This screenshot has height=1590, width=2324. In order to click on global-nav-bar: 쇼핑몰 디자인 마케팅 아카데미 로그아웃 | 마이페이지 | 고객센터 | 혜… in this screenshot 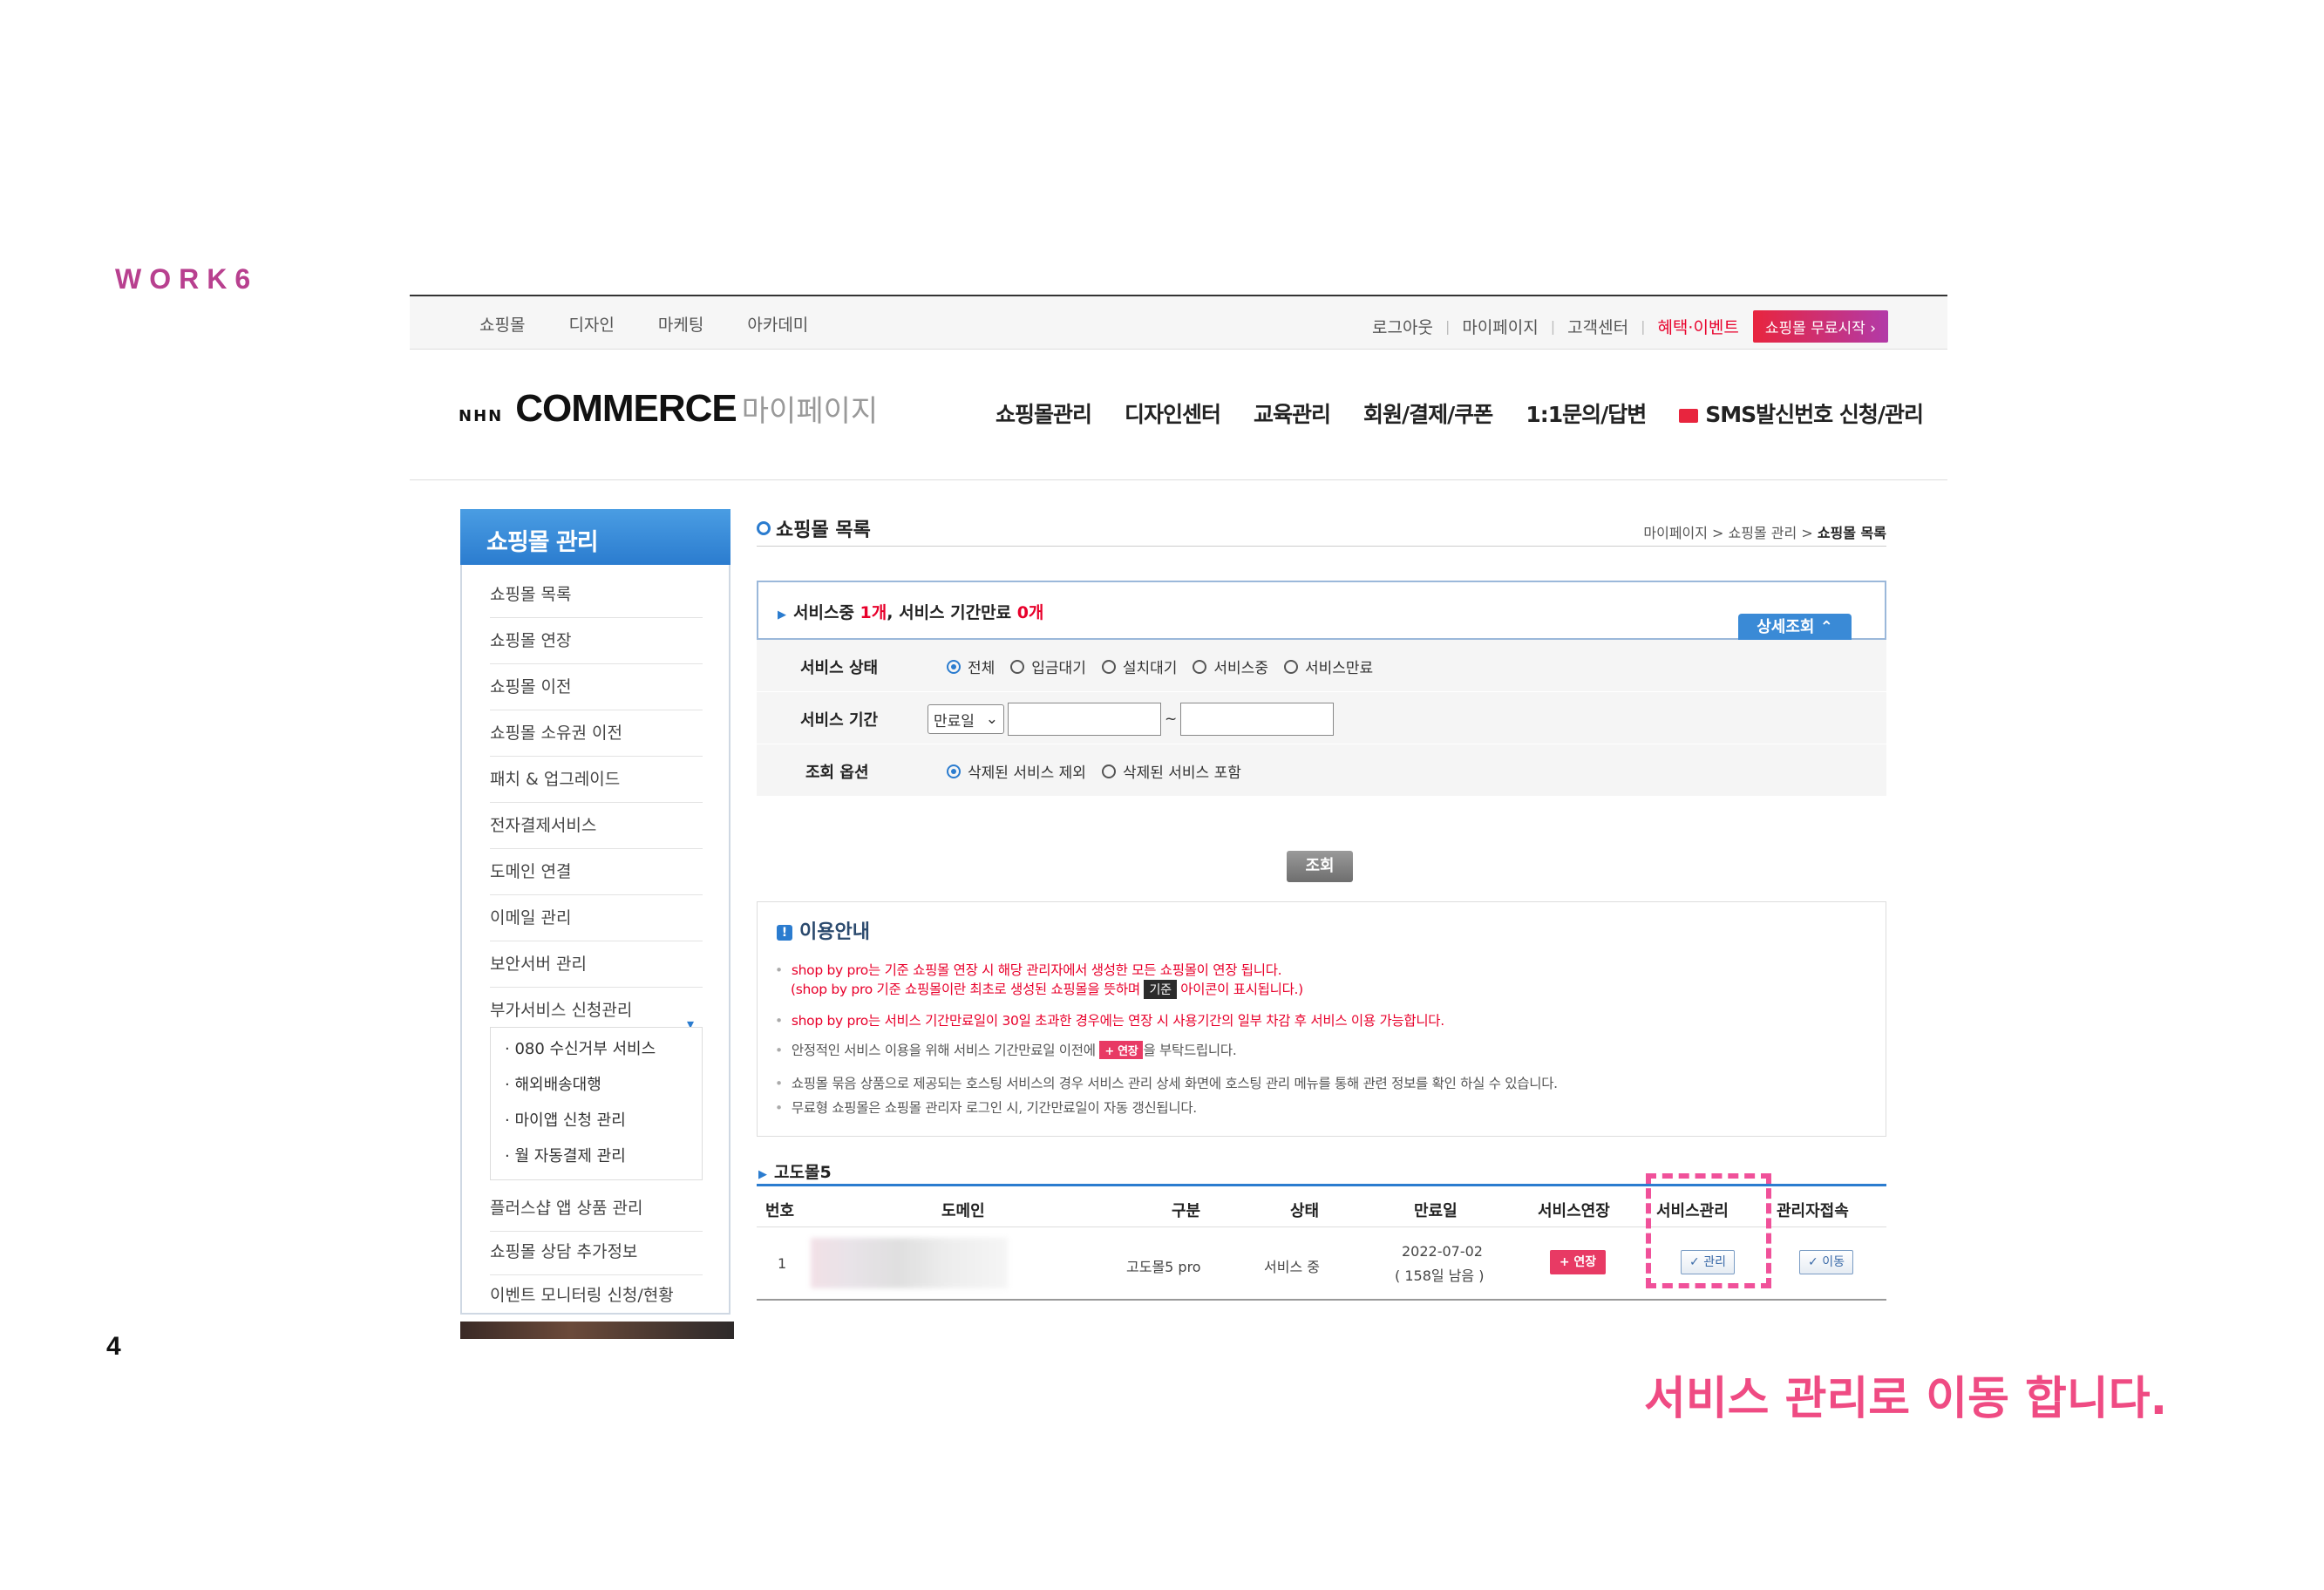, I will do `click(1178, 323)`.